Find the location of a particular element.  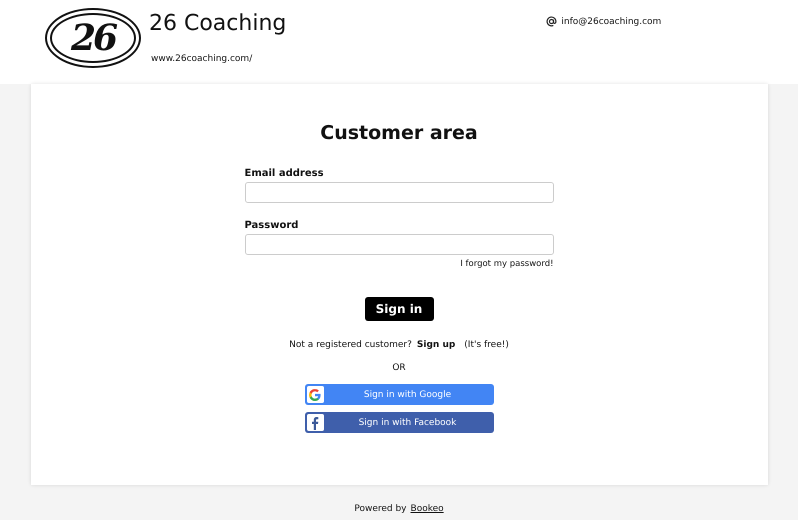

google-sign-in-button: Sign in with Google is located at coordinates (399, 394).